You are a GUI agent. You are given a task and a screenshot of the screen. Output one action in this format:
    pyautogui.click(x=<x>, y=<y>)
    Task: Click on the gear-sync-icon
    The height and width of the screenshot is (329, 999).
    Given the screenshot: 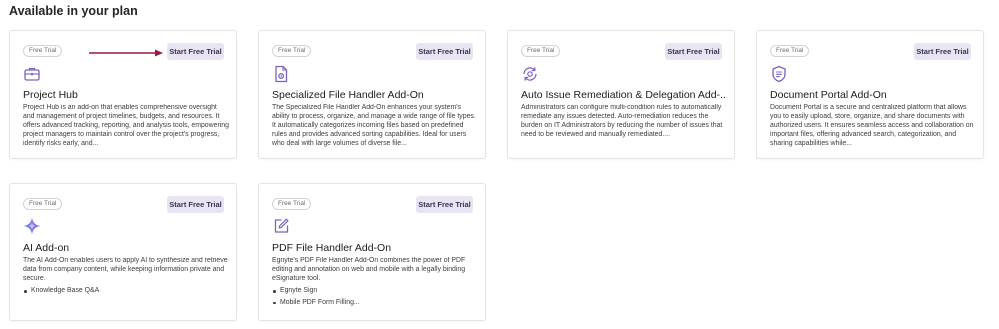 What is the action you would take?
    pyautogui.click(x=530, y=74)
    